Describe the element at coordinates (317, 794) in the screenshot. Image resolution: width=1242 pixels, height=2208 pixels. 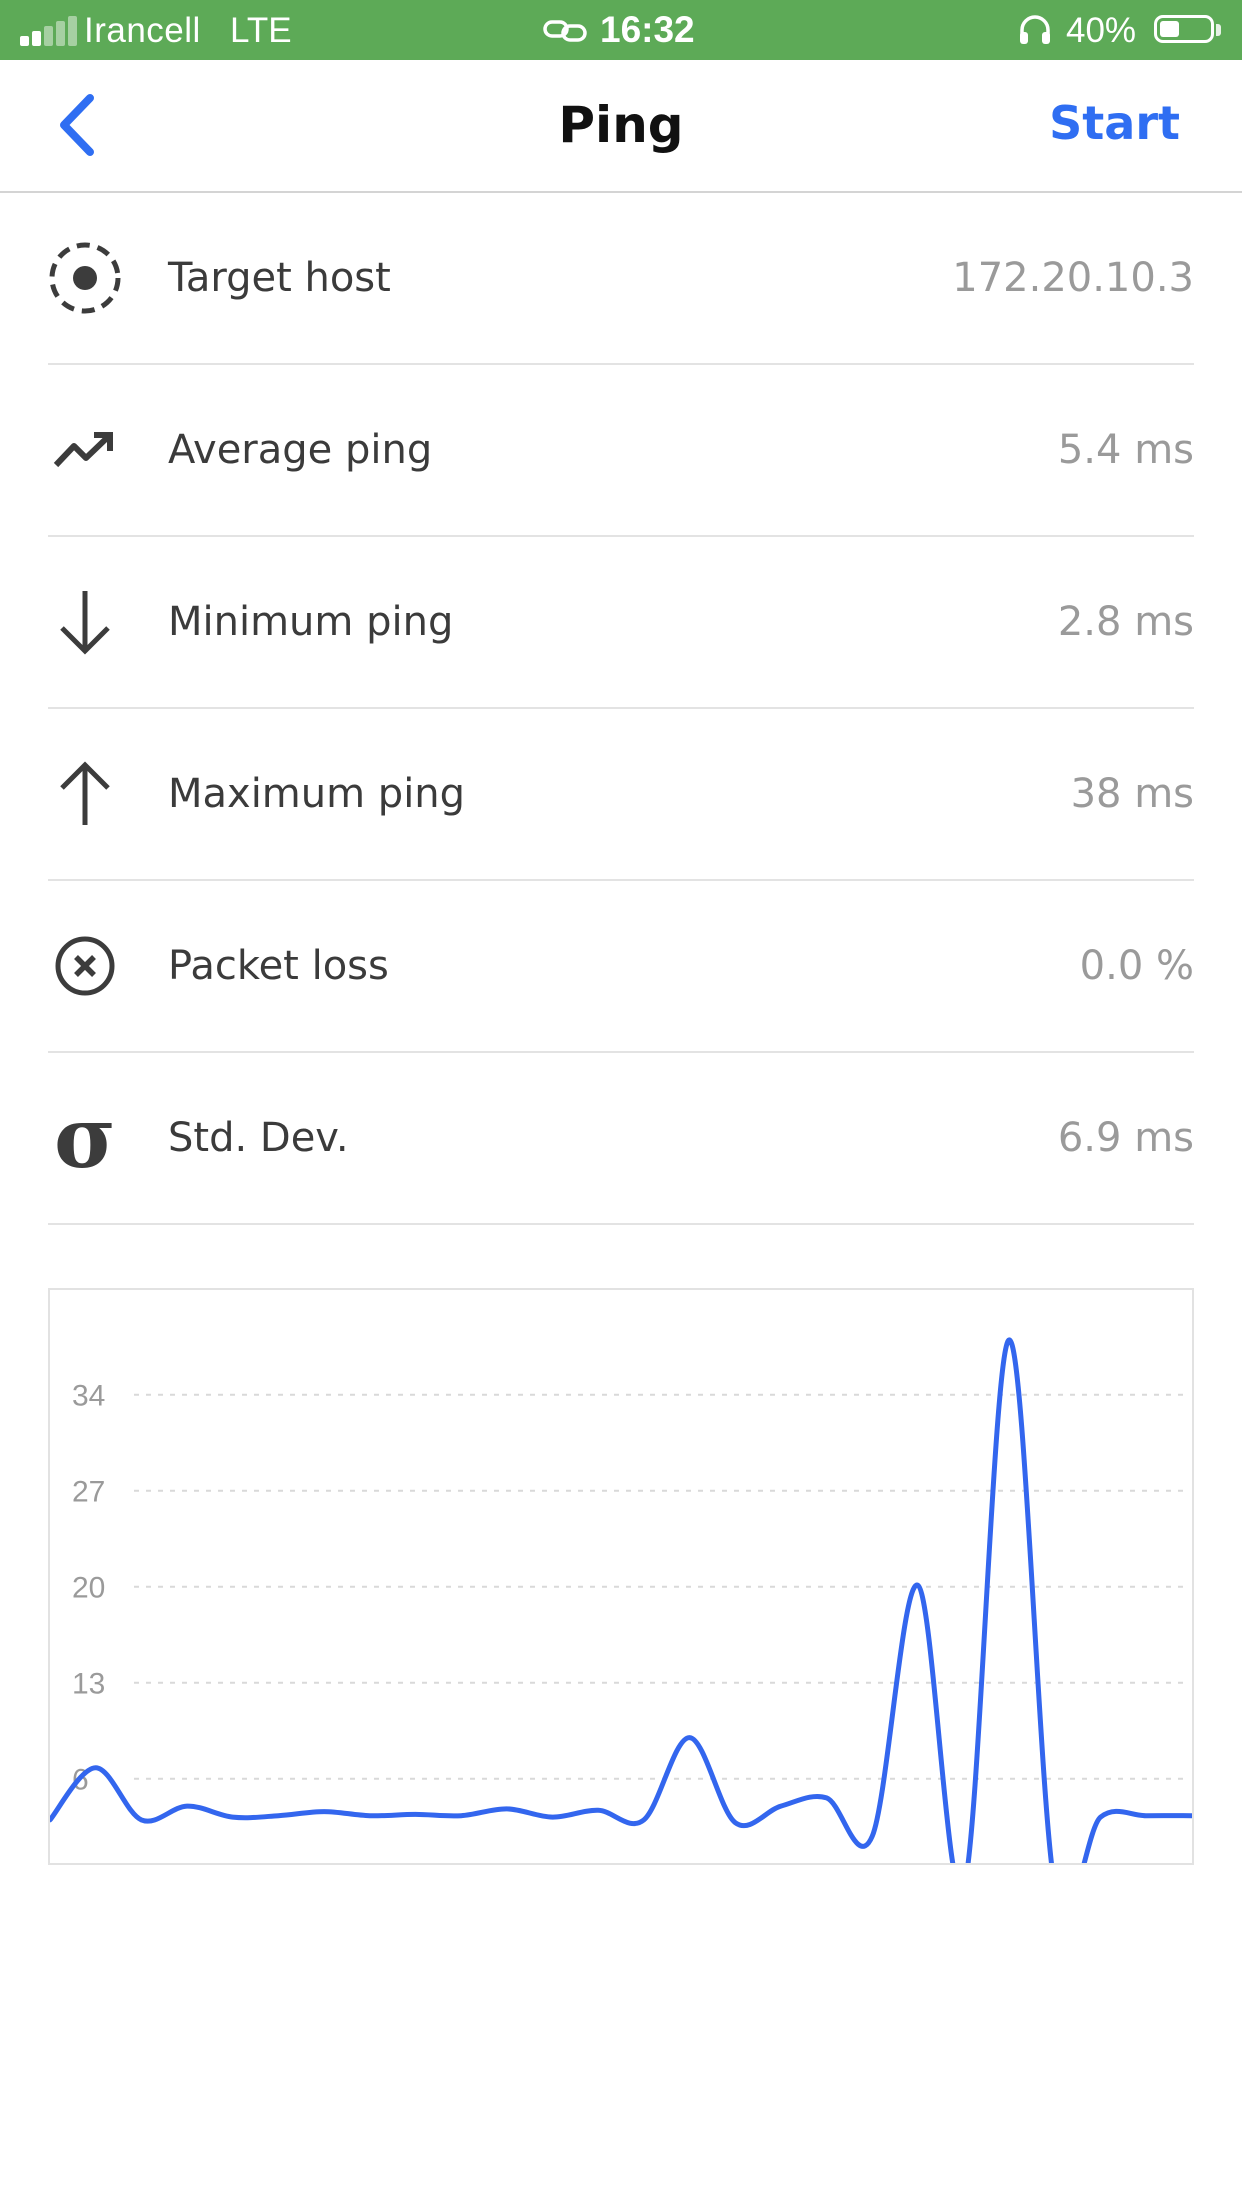
I see `stat-label: Maximum ping` at that location.